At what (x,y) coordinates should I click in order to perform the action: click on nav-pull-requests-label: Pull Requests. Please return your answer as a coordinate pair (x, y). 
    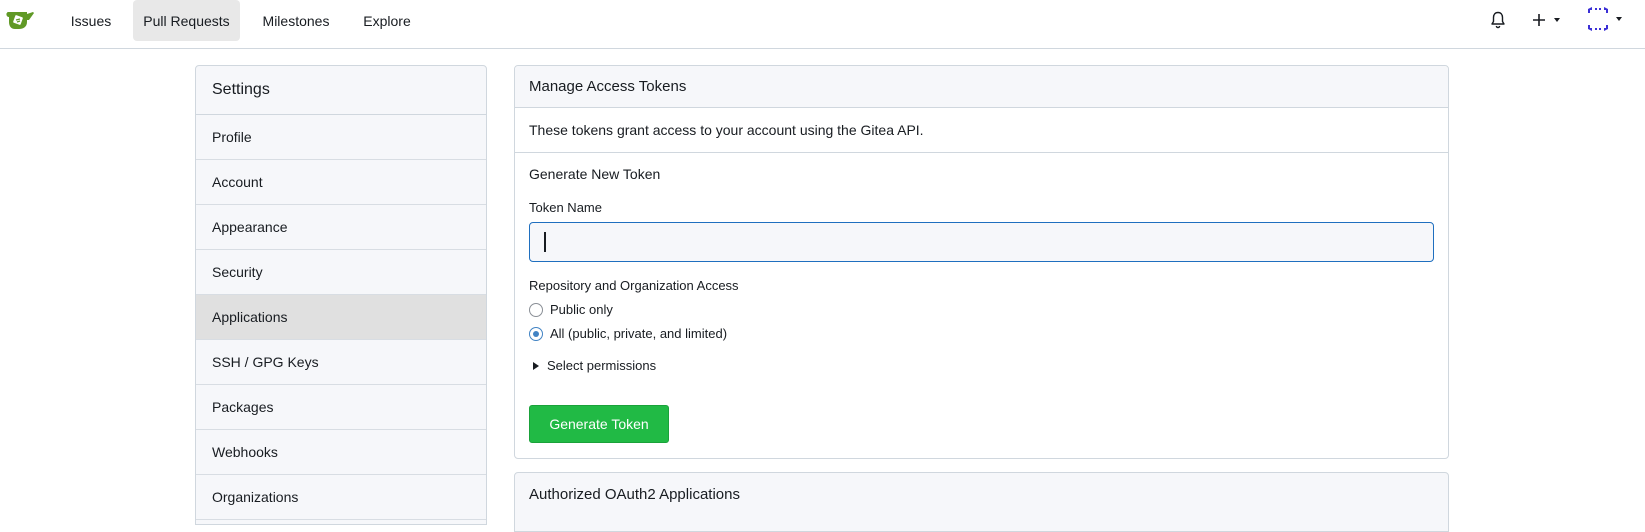
    Looking at the image, I should click on (186, 20).